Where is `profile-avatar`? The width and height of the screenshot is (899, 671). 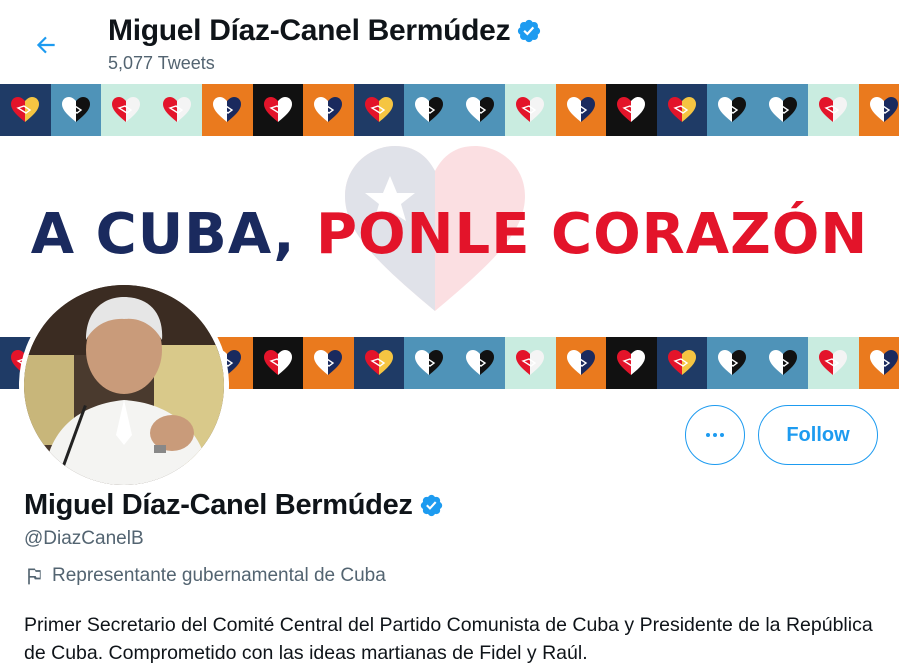 profile-avatar is located at coordinates (124, 385).